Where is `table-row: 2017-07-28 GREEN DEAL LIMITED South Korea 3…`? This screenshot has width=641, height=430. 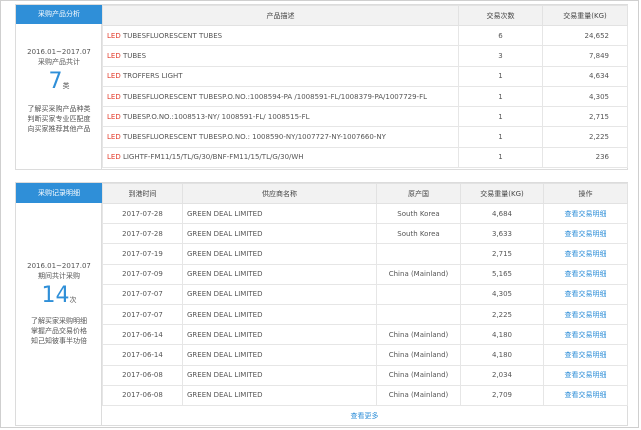 table-row: 2017-07-28 GREEN DEAL LIMITED South Korea 3… is located at coordinates (365, 234).